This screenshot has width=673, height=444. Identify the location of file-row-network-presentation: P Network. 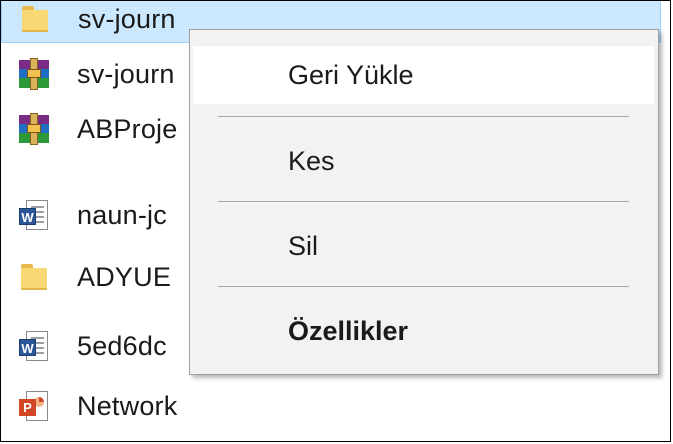
(331, 406).